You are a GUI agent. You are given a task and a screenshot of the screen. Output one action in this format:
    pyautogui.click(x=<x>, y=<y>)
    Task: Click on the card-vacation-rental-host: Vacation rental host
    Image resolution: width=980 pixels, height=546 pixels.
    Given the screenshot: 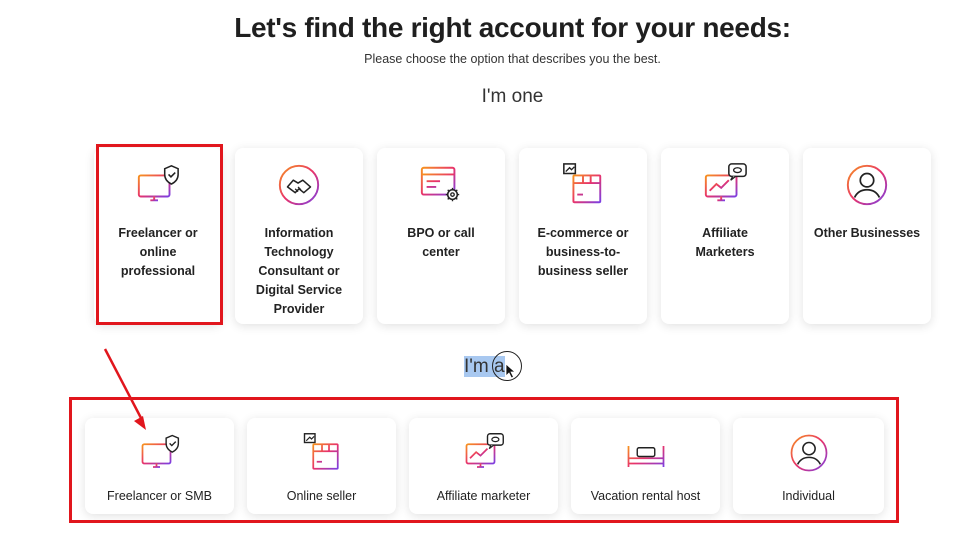 What is the action you would take?
    pyautogui.click(x=645, y=466)
    